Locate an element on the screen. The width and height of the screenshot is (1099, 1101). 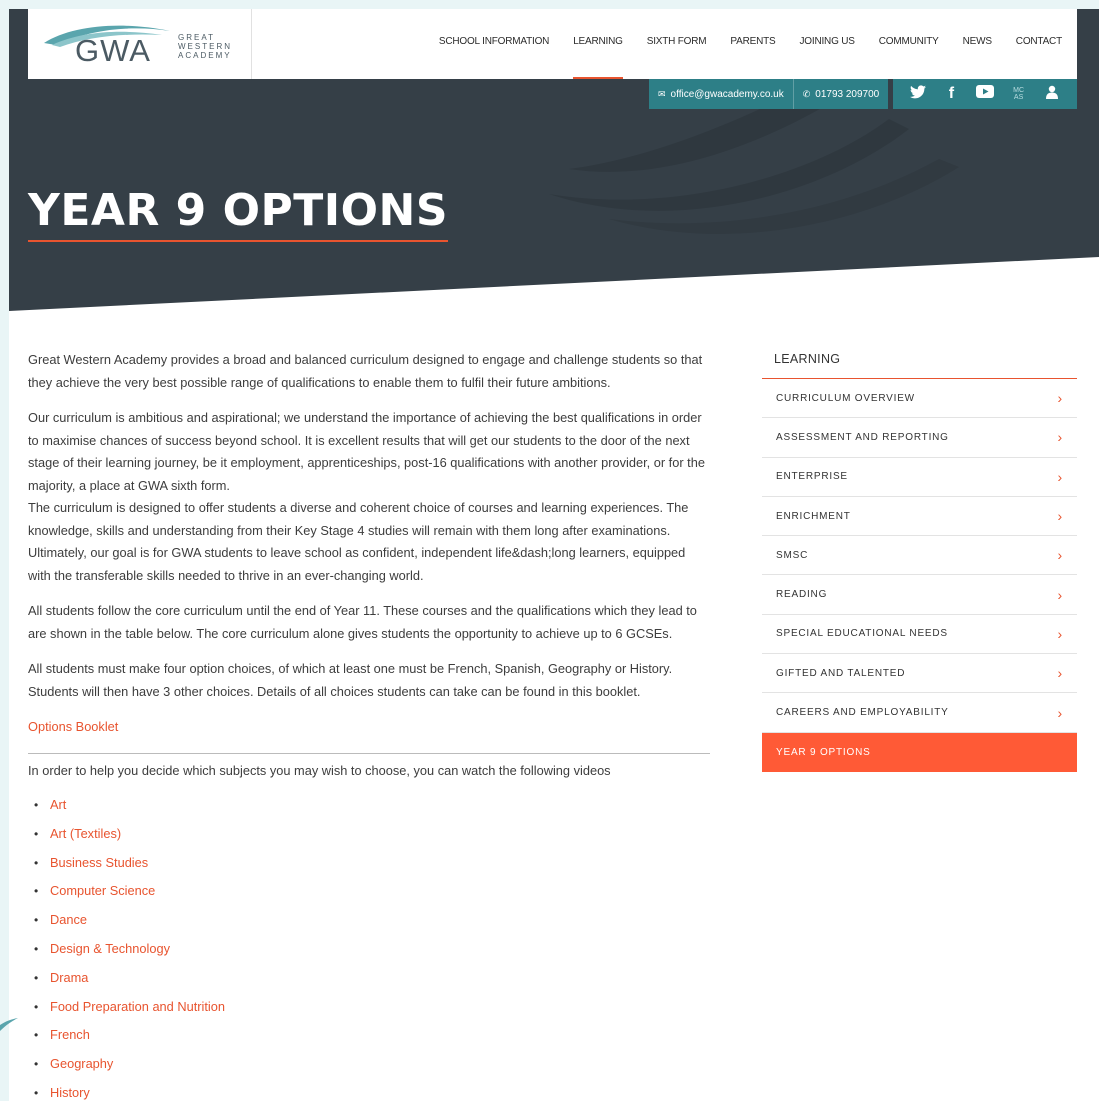
video-link-art-textiles: Art (Textiles) is located at coordinates (85, 833).